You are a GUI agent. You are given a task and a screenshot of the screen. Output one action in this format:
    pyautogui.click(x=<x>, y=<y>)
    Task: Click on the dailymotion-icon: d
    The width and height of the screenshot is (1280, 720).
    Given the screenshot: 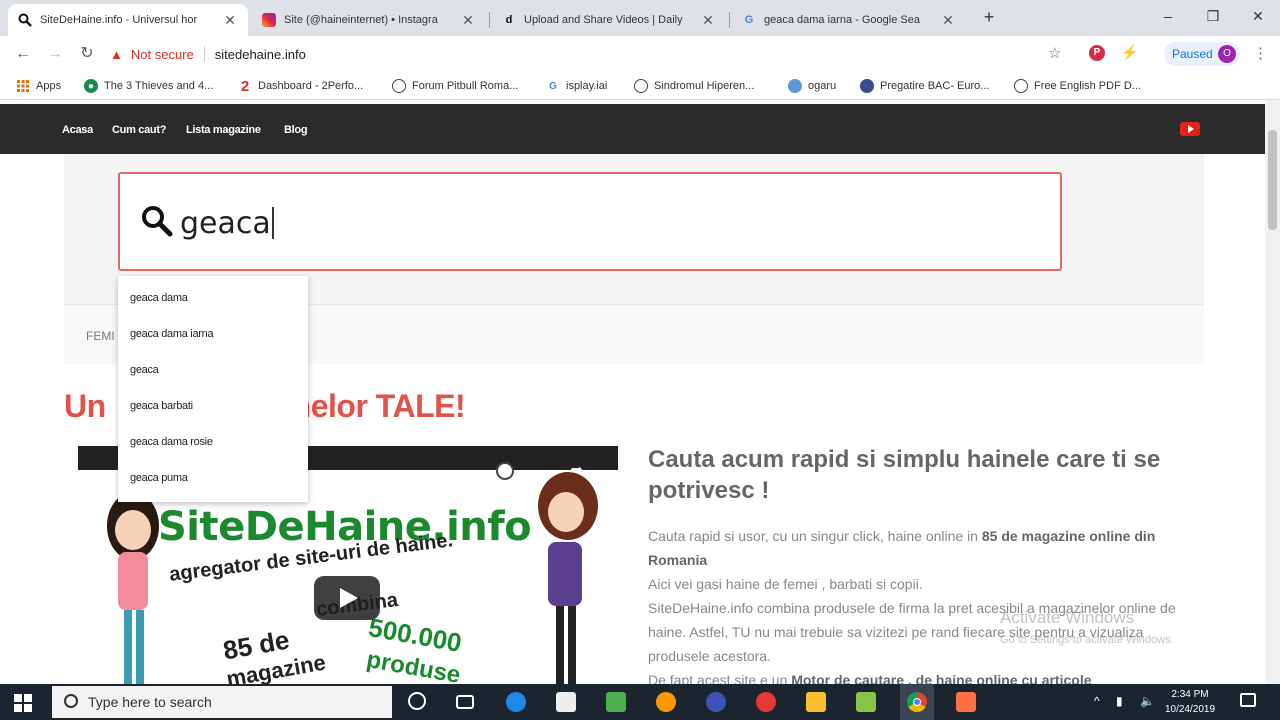 What is the action you would take?
    pyautogui.click(x=509, y=20)
    